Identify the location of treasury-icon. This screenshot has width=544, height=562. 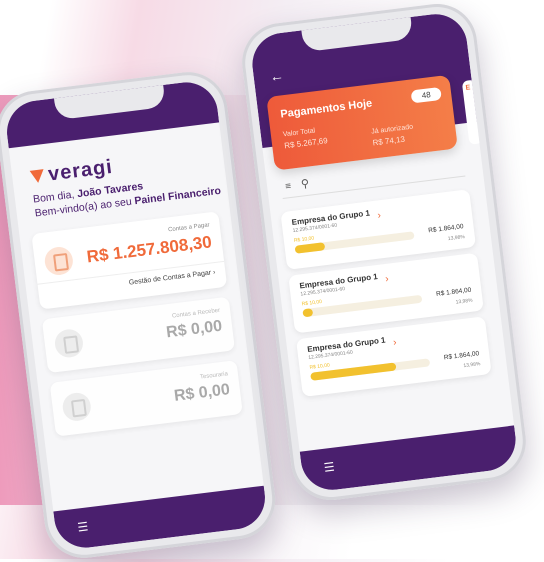
(77, 407).